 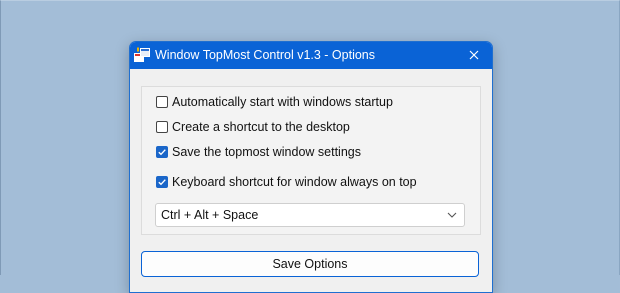 What do you see at coordinates (210, 215) in the screenshot?
I see `shortcut-select-value: Ctrl + Alt + Space` at bounding box center [210, 215].